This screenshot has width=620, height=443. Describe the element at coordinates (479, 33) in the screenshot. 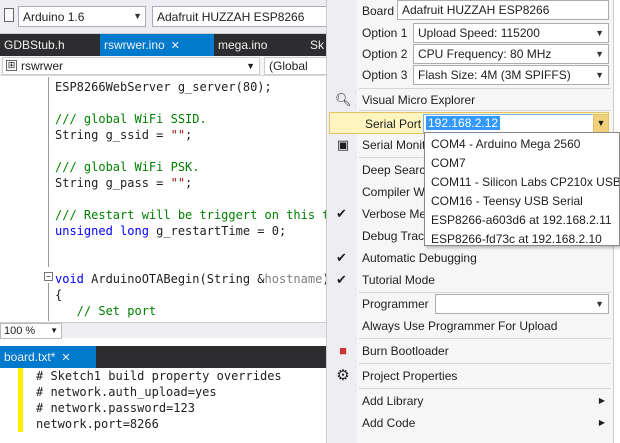

I see `option1-value: Upload Speed: 115200` at that location.